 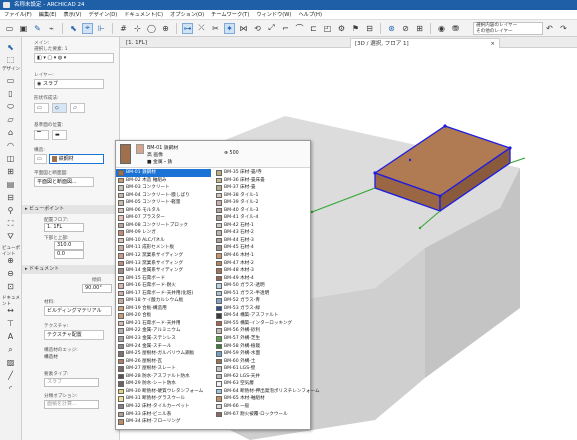 I want to click on arrow-icon: ⬉, so click(x=10, y=47).